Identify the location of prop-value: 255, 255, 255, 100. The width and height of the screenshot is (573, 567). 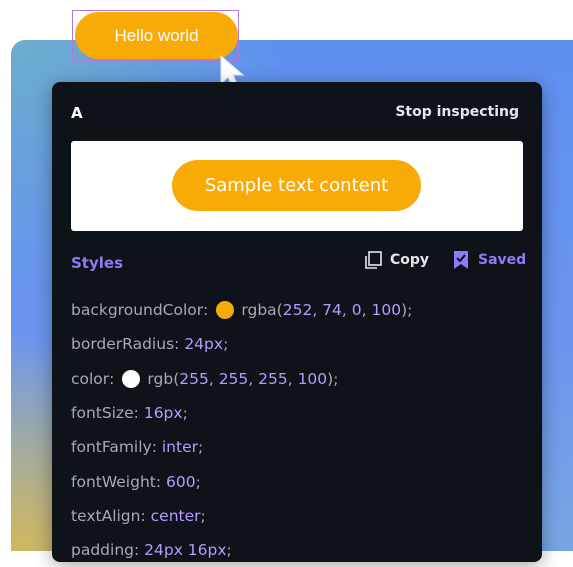
(253, 378).